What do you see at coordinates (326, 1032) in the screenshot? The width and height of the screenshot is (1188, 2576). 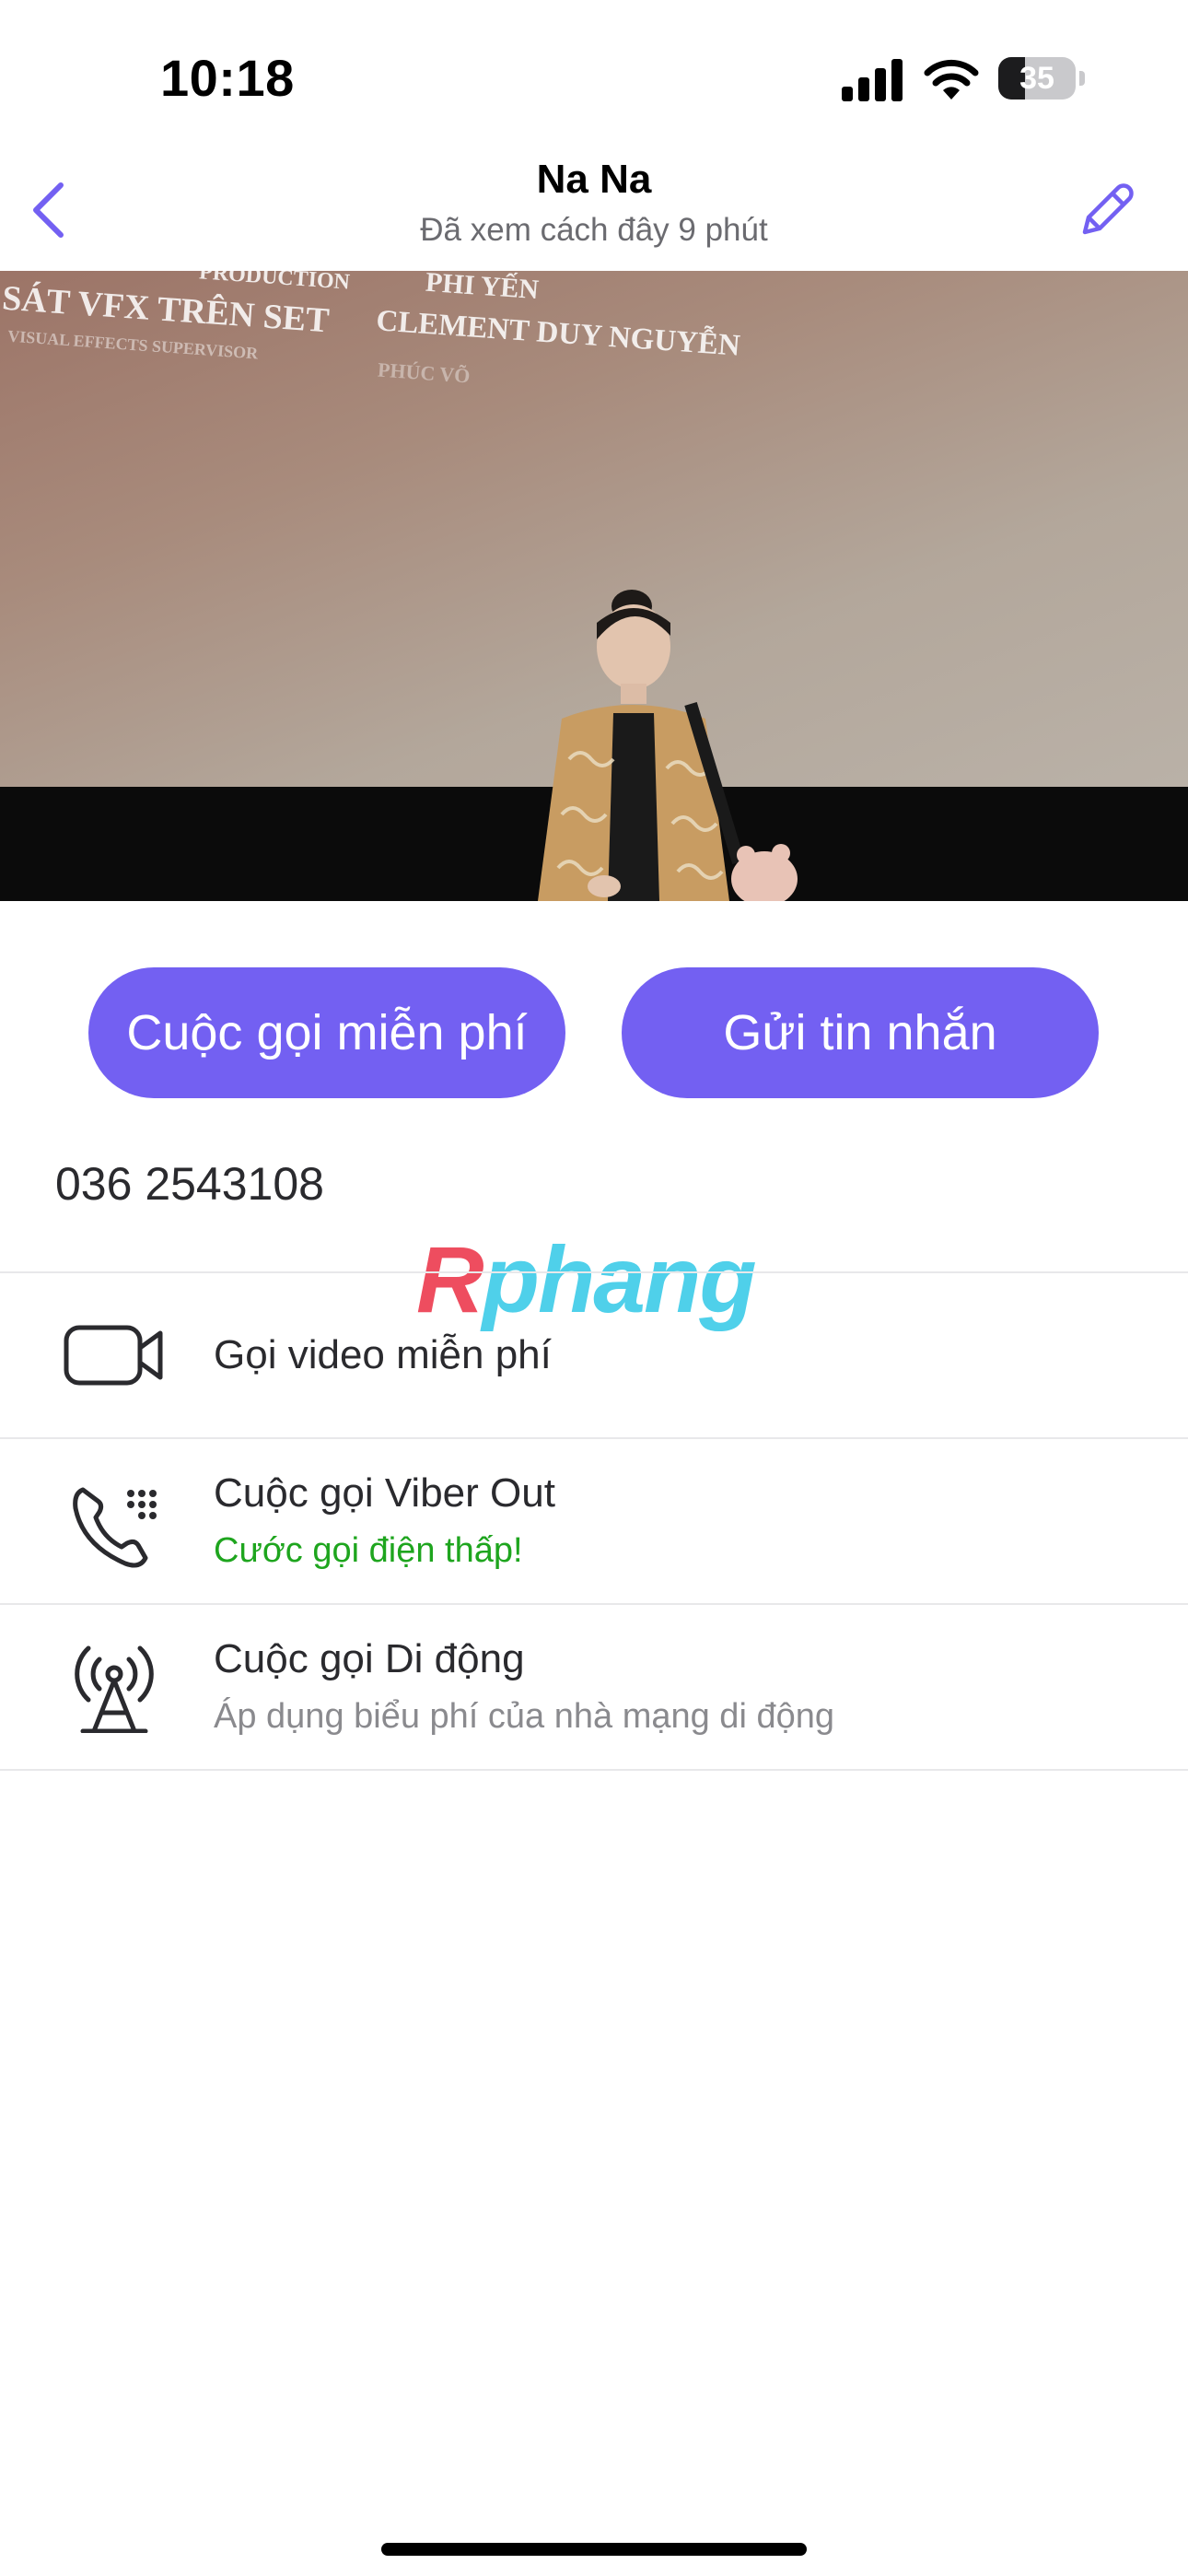 I see `free-call-button: Cuộc gọi miễn phí` at bounding box center [326, 1032].